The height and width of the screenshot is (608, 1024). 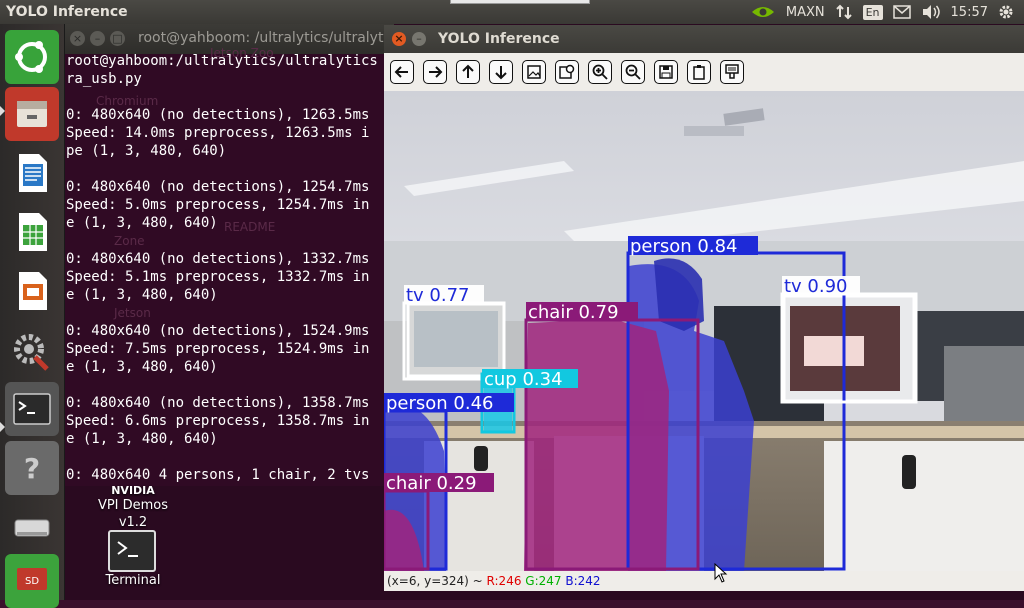 I want to click on indicator-area: MAXN En 15:57, so click(x=887, y=12).